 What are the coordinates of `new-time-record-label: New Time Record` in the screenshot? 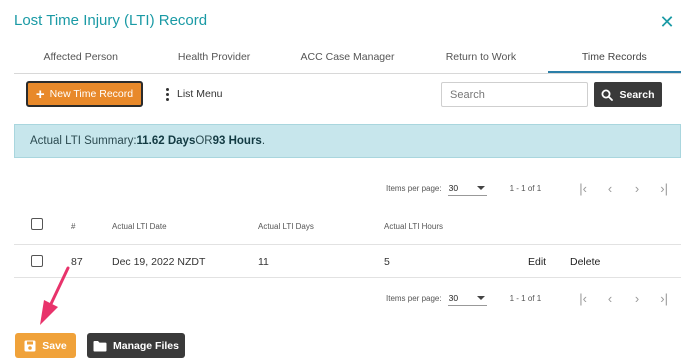 It's located at (91, 94).